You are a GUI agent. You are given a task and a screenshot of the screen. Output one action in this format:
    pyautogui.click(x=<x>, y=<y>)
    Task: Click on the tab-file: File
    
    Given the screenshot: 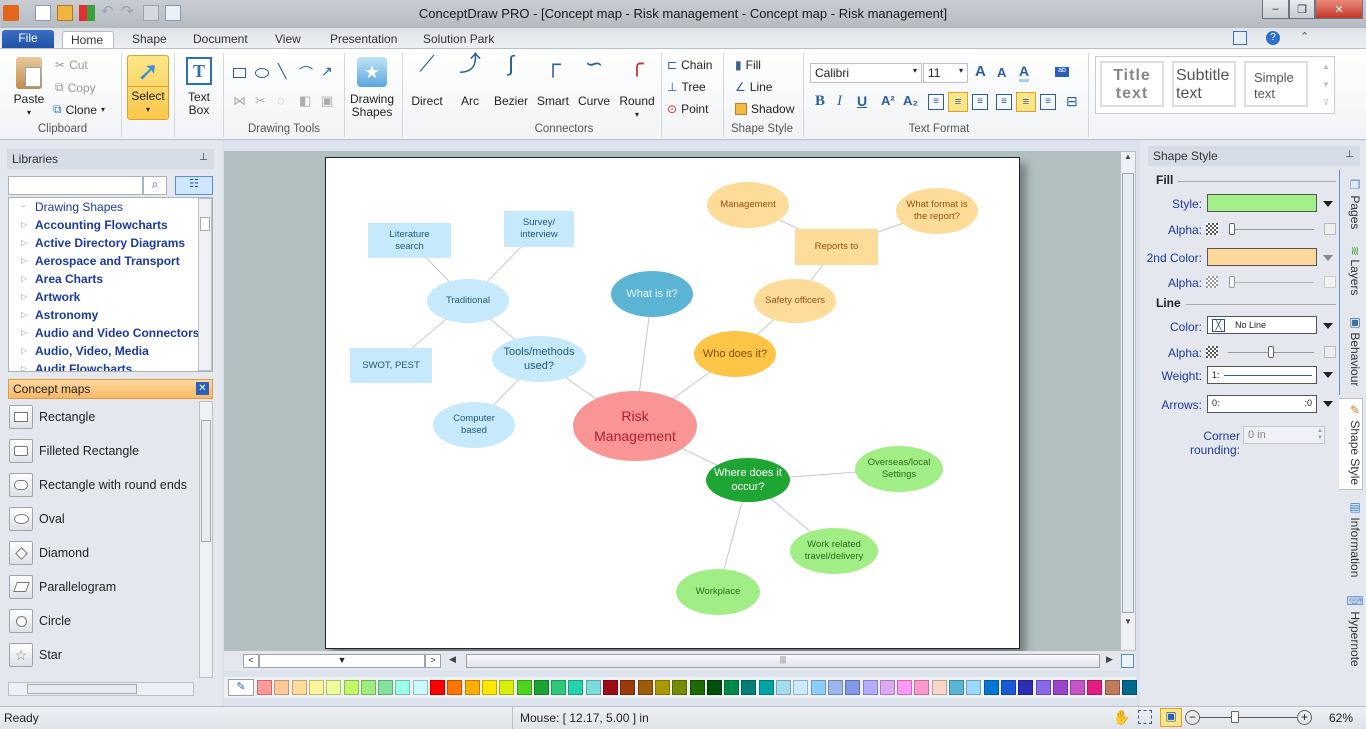 What is the action you would take?
    pyautogui.click(x=28, y=39)
    